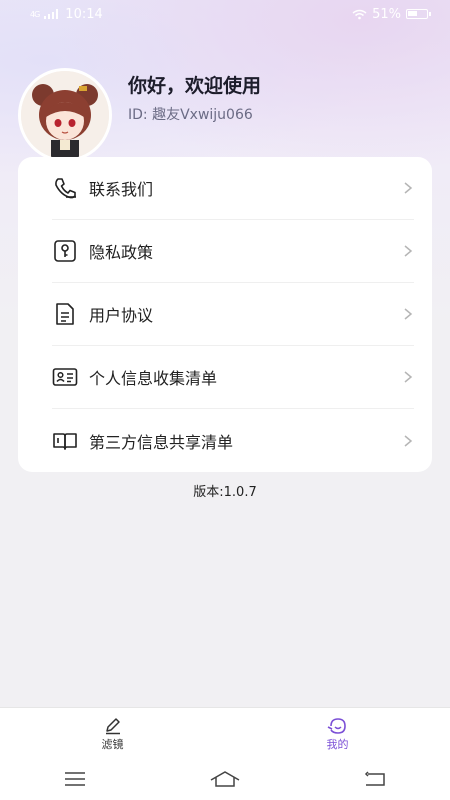  What do you see at coordinates (337, 744) in the screenshot?
I see `tab-label: 我的` at bounding box center [337, 744].